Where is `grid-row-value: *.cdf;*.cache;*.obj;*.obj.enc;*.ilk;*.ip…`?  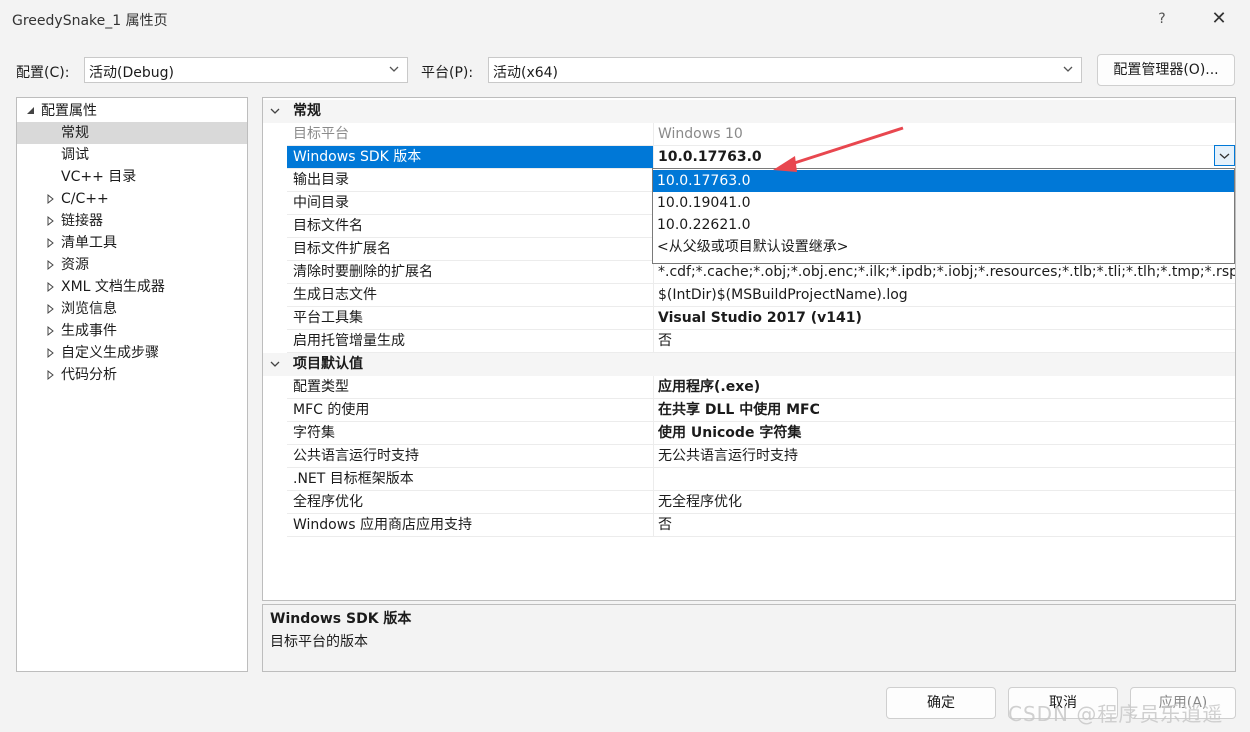 grid-row-value: *.cdf;*.cache;*.obj;*.obj.enc;*.ilk;*.ip… is located at coordinates (944, 272).